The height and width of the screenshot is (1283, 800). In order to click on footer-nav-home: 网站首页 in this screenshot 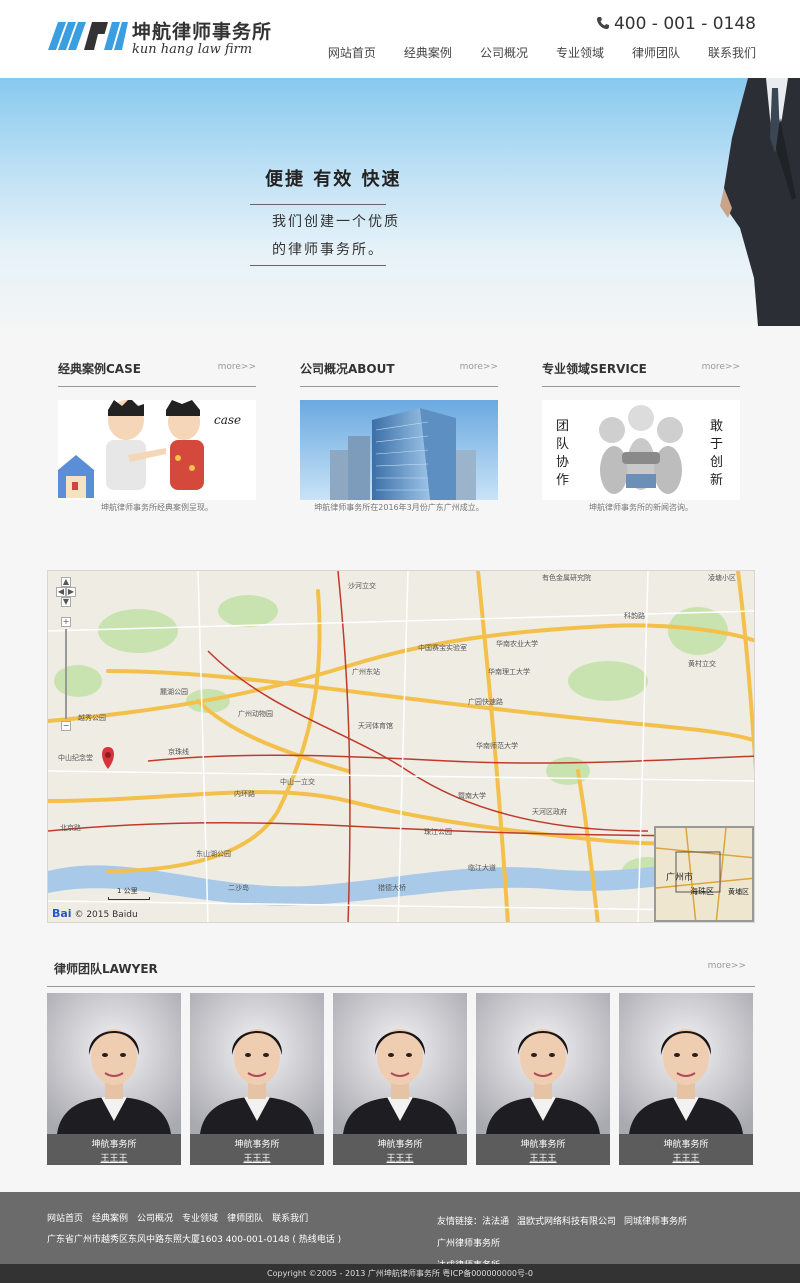, I will do `click(65, 1217)`.